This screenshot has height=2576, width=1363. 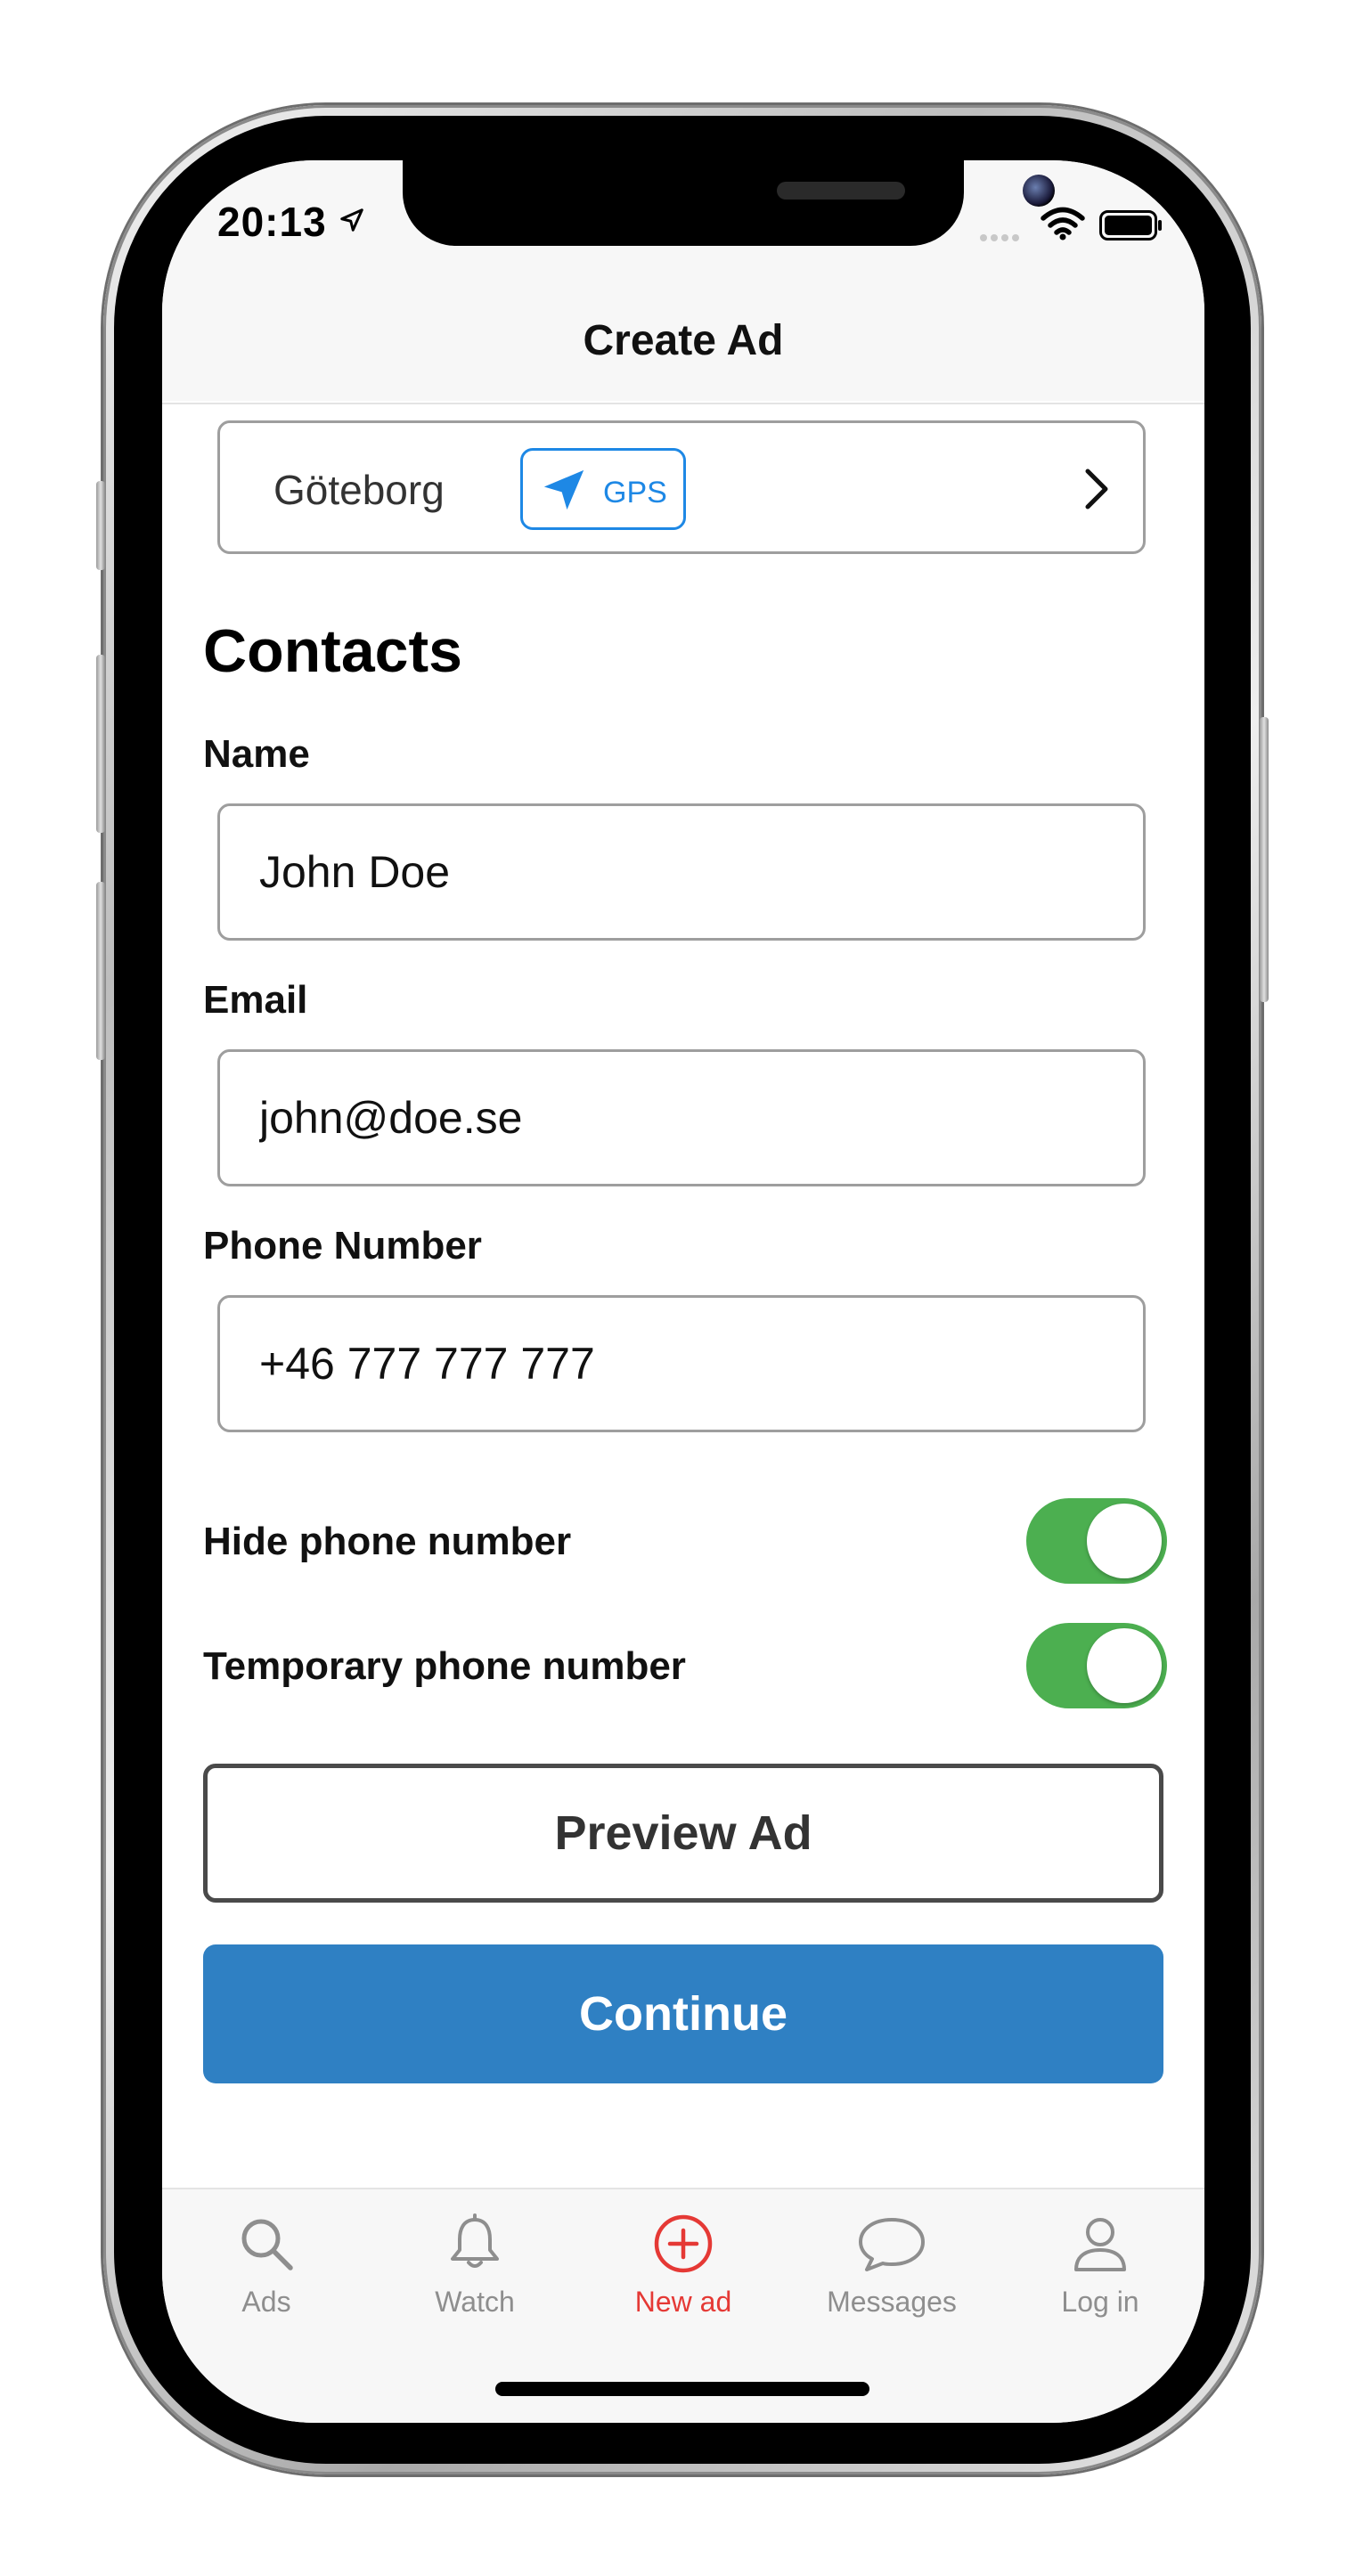 I want to click on chevron-right-icon, so click(x=1097, y=492).